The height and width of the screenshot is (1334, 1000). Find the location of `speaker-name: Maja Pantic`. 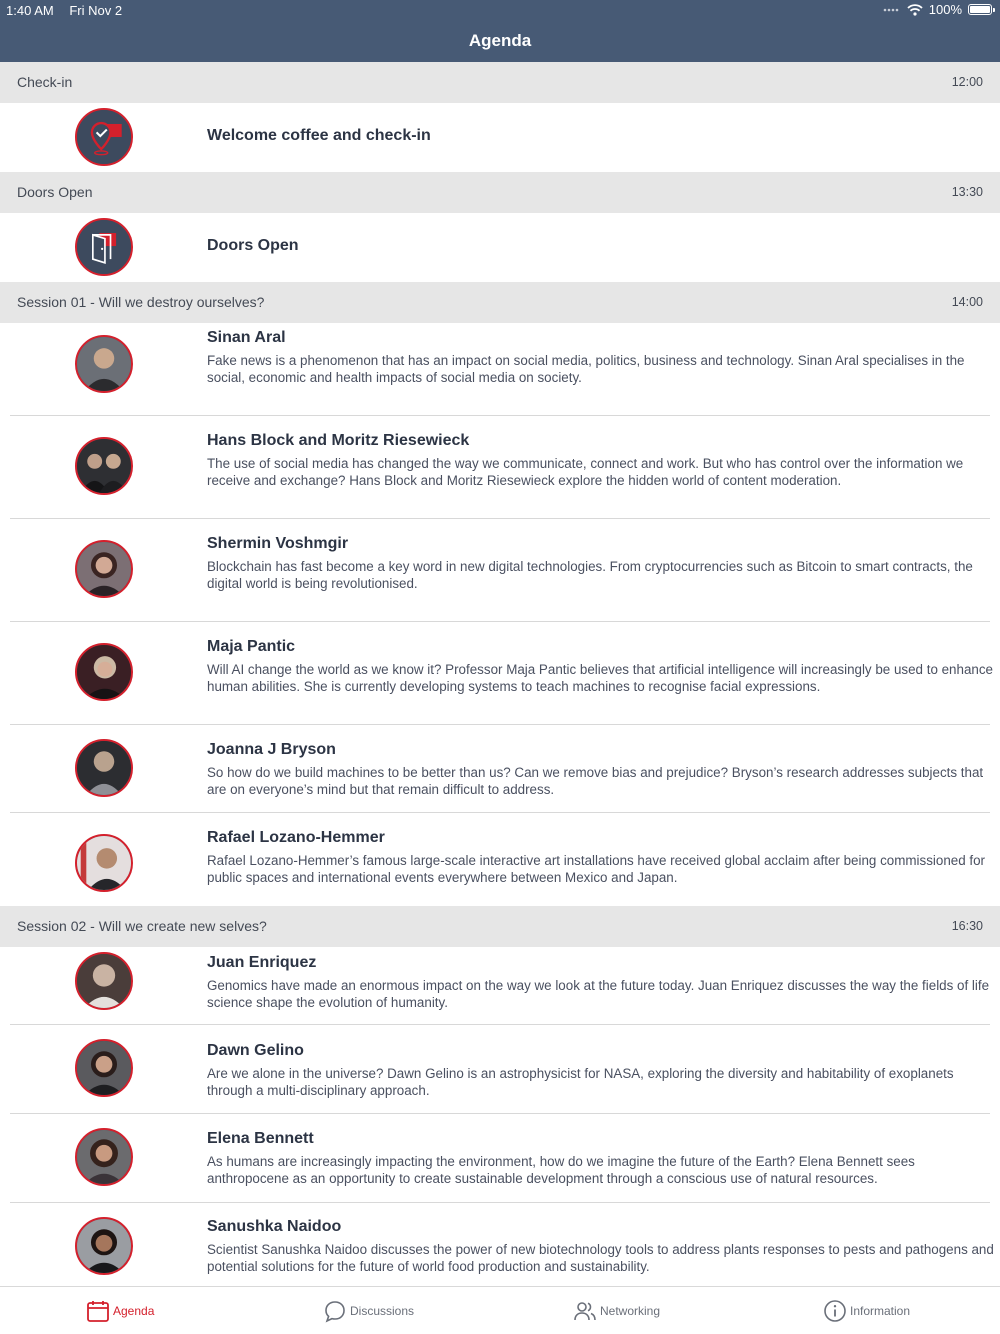

speaker-name: Maja Pantic is located at coordinates (251, 646).